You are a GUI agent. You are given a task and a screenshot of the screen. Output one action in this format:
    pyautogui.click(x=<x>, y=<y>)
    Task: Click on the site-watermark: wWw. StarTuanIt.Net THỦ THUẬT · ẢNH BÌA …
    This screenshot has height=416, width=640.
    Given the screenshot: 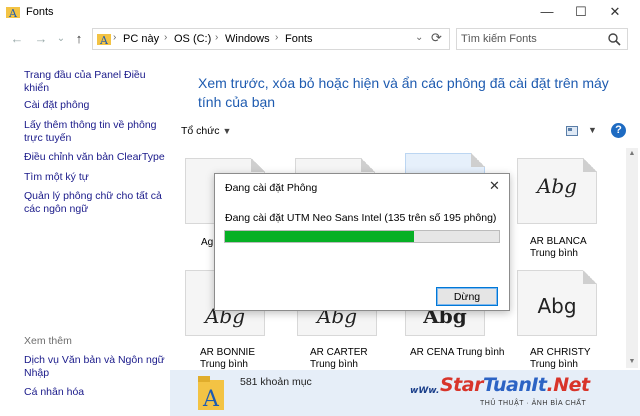 What is the action you would take?
    pyautogui.click(x=524, y=393)
    